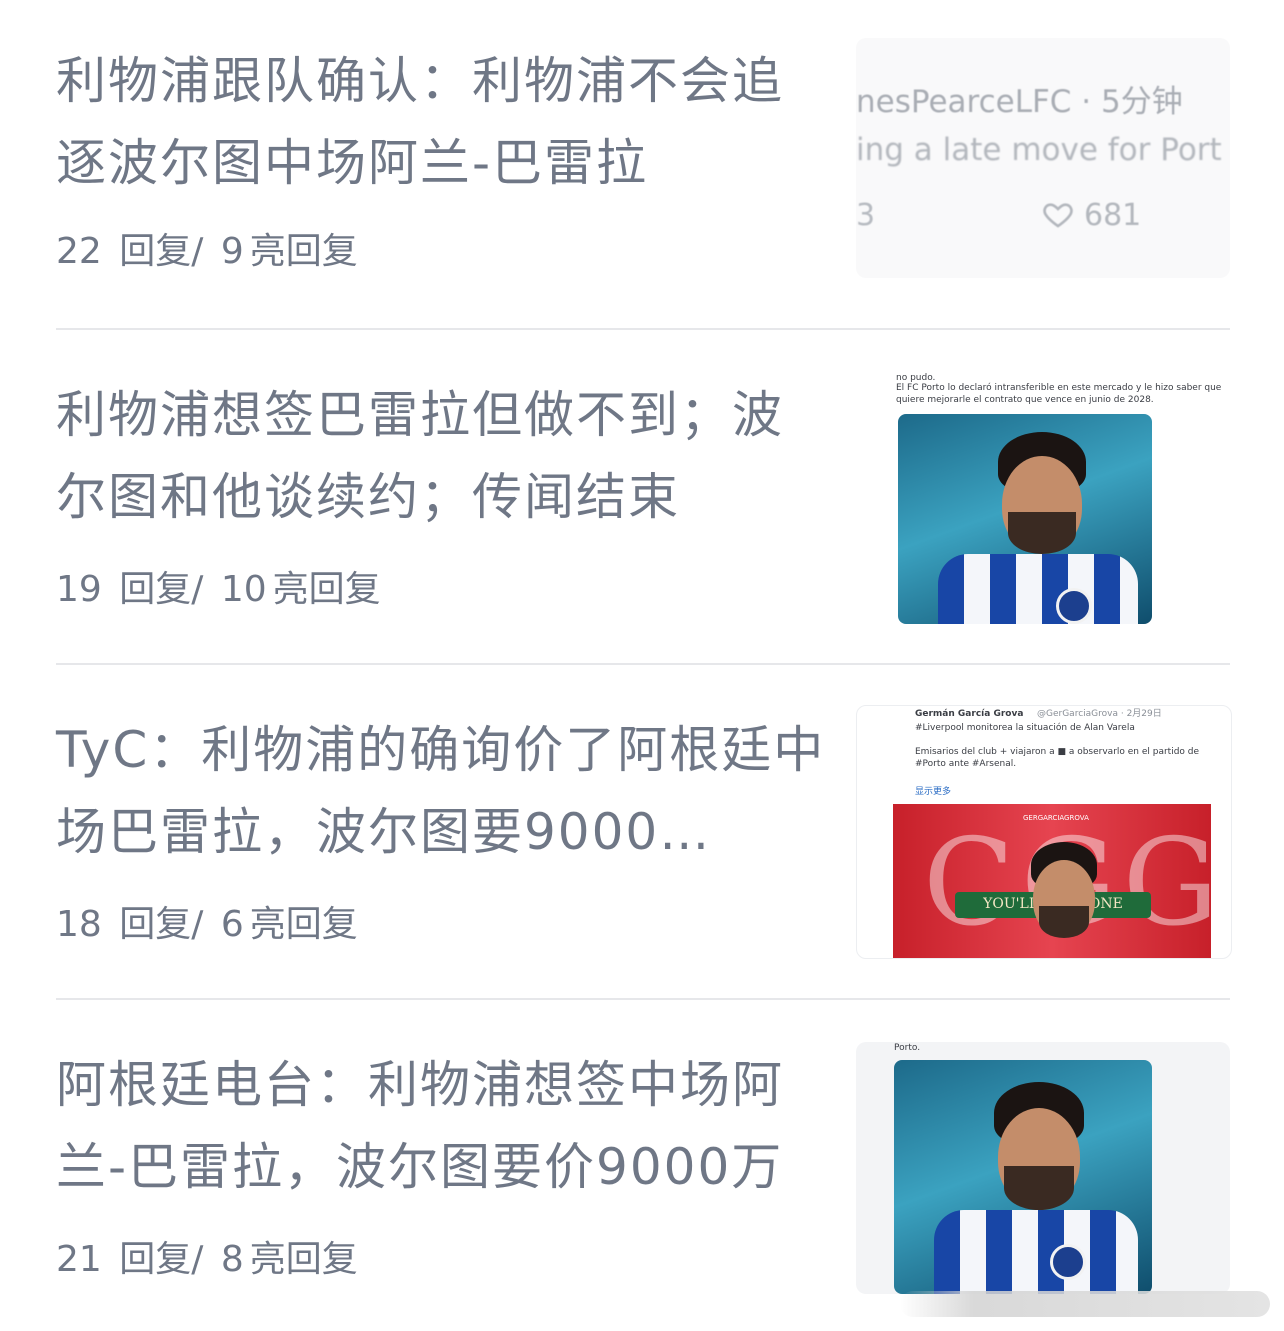  Describe the element at coordinates (441, 122) in the screenshot. I see `post-title: 利物浦跟队确认：利物浦不会追逐波尔图中场阿兰-巴雷拉` at that location.